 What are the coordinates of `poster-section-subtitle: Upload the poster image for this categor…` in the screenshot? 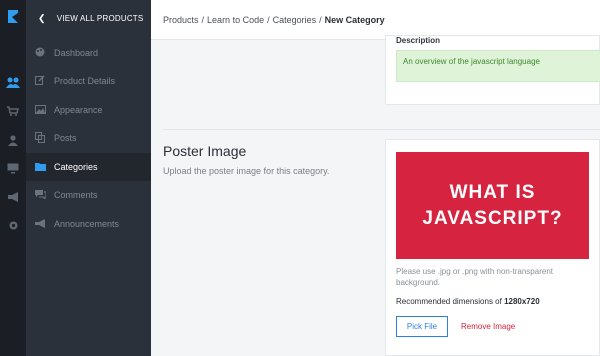 It's located at (246, 171).